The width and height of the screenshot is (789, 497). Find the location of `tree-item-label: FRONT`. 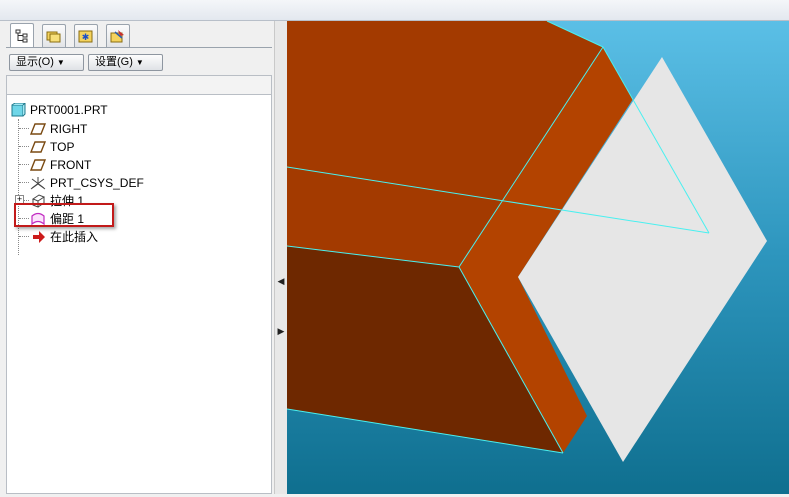

tree-item-label: FRONT is located at coordinates (71, 164).